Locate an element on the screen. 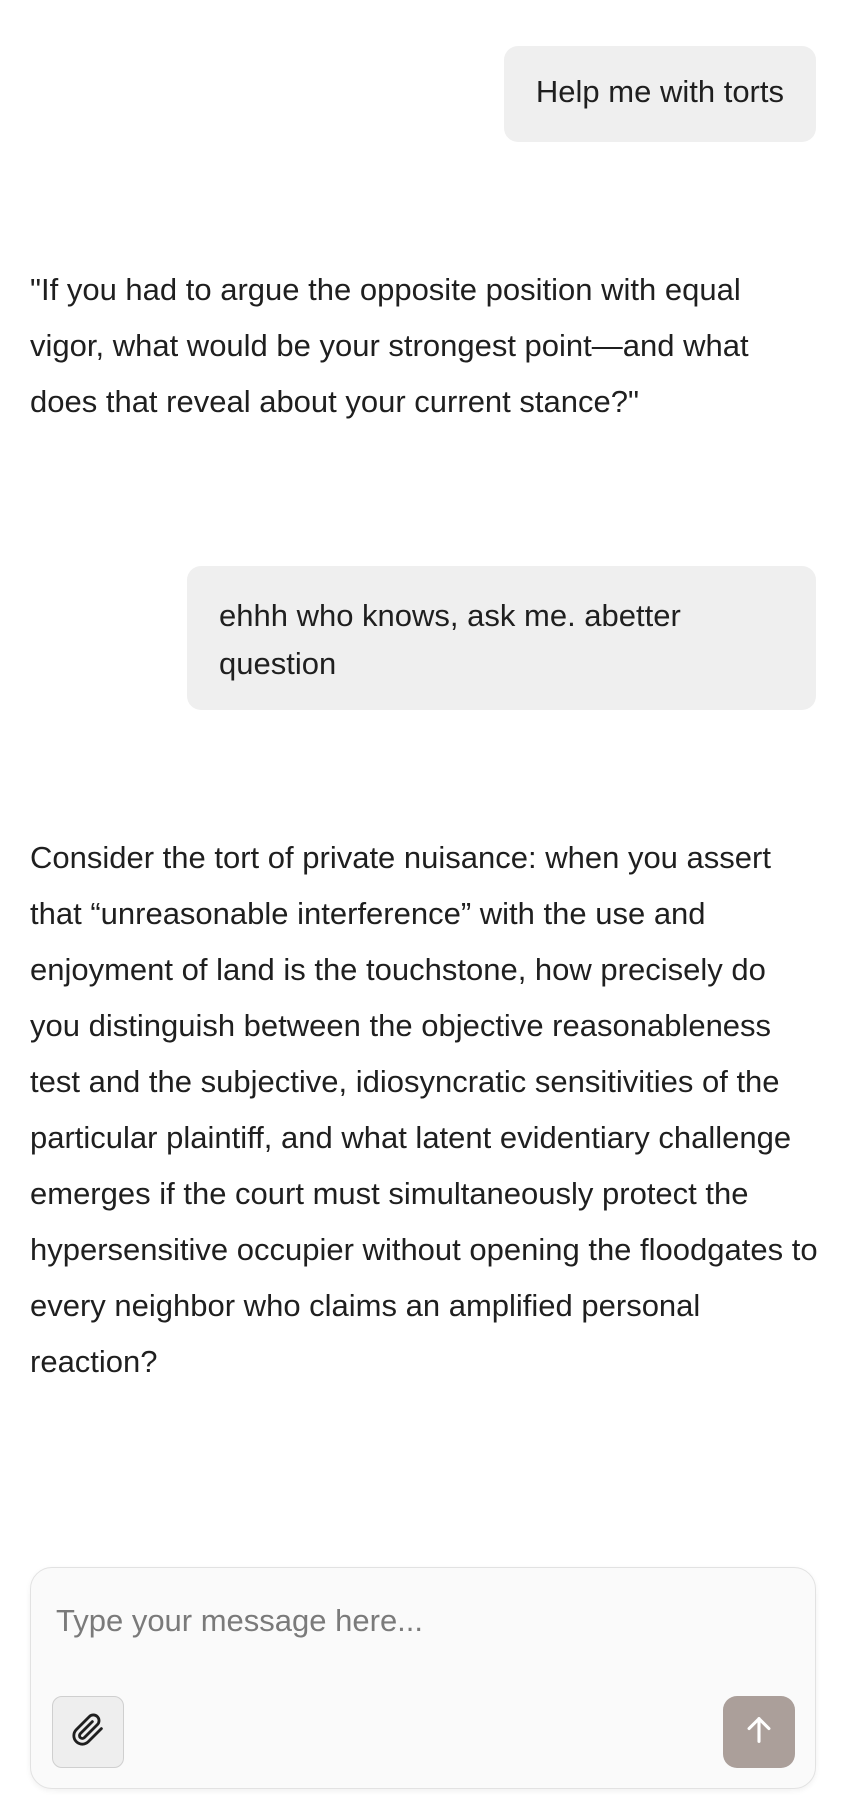  send-button is located at coordinates (759, 1732).